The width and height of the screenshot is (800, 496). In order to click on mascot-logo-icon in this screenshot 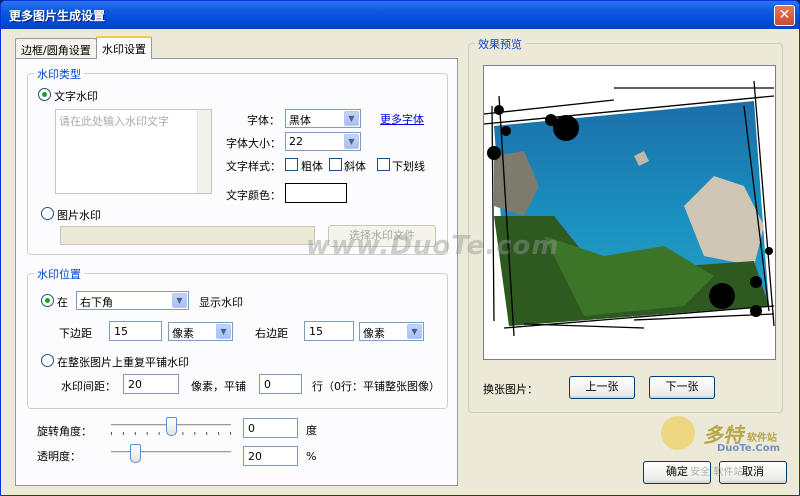, I will do `click(678, 433)`.